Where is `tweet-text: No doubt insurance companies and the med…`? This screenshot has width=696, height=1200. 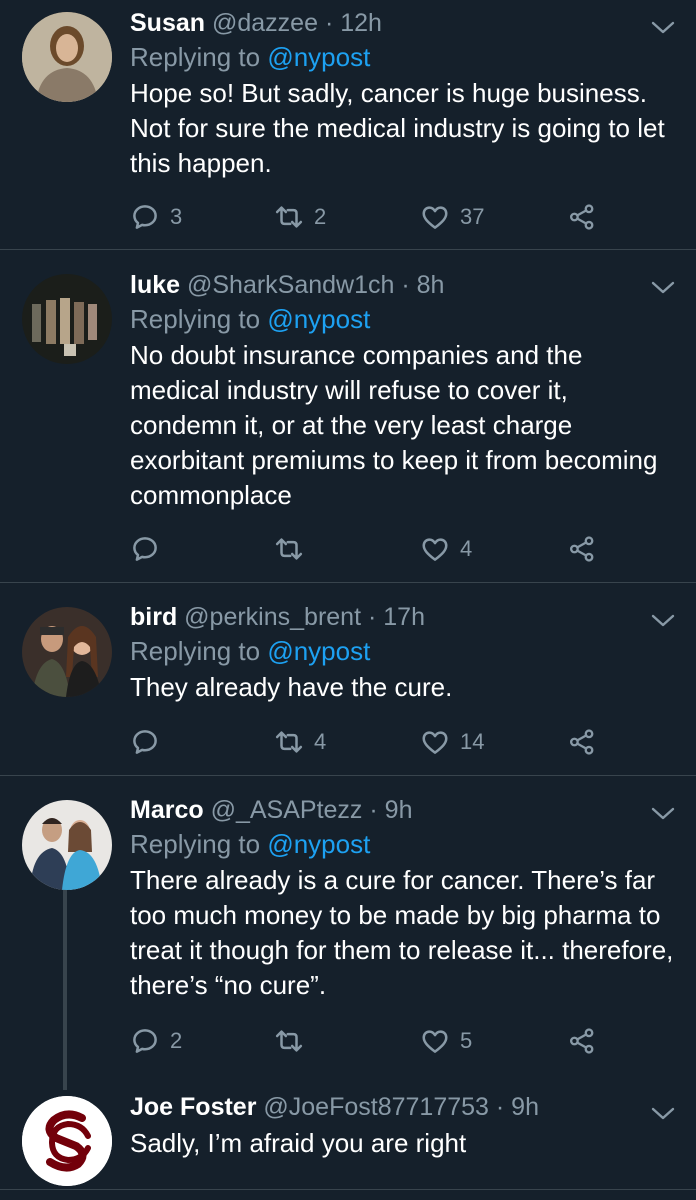
tweet-text: No doubt insurance companies and the med… is located at coordinates (394, 425).